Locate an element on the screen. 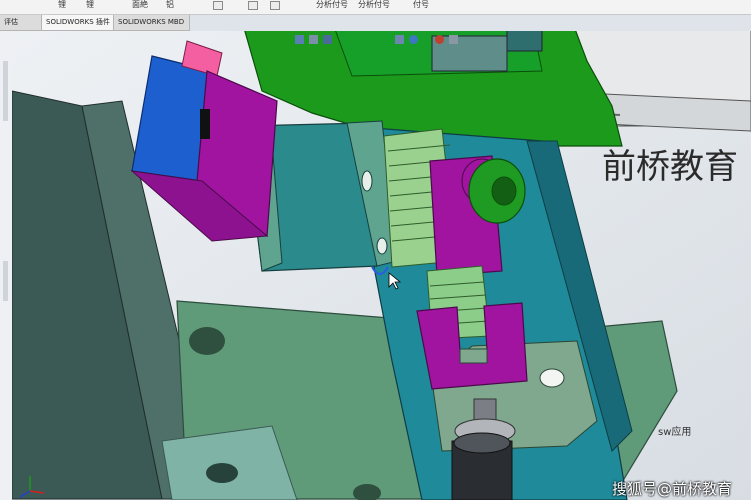  tab-evaluate: 评估 is located at coordinates (21, 22).